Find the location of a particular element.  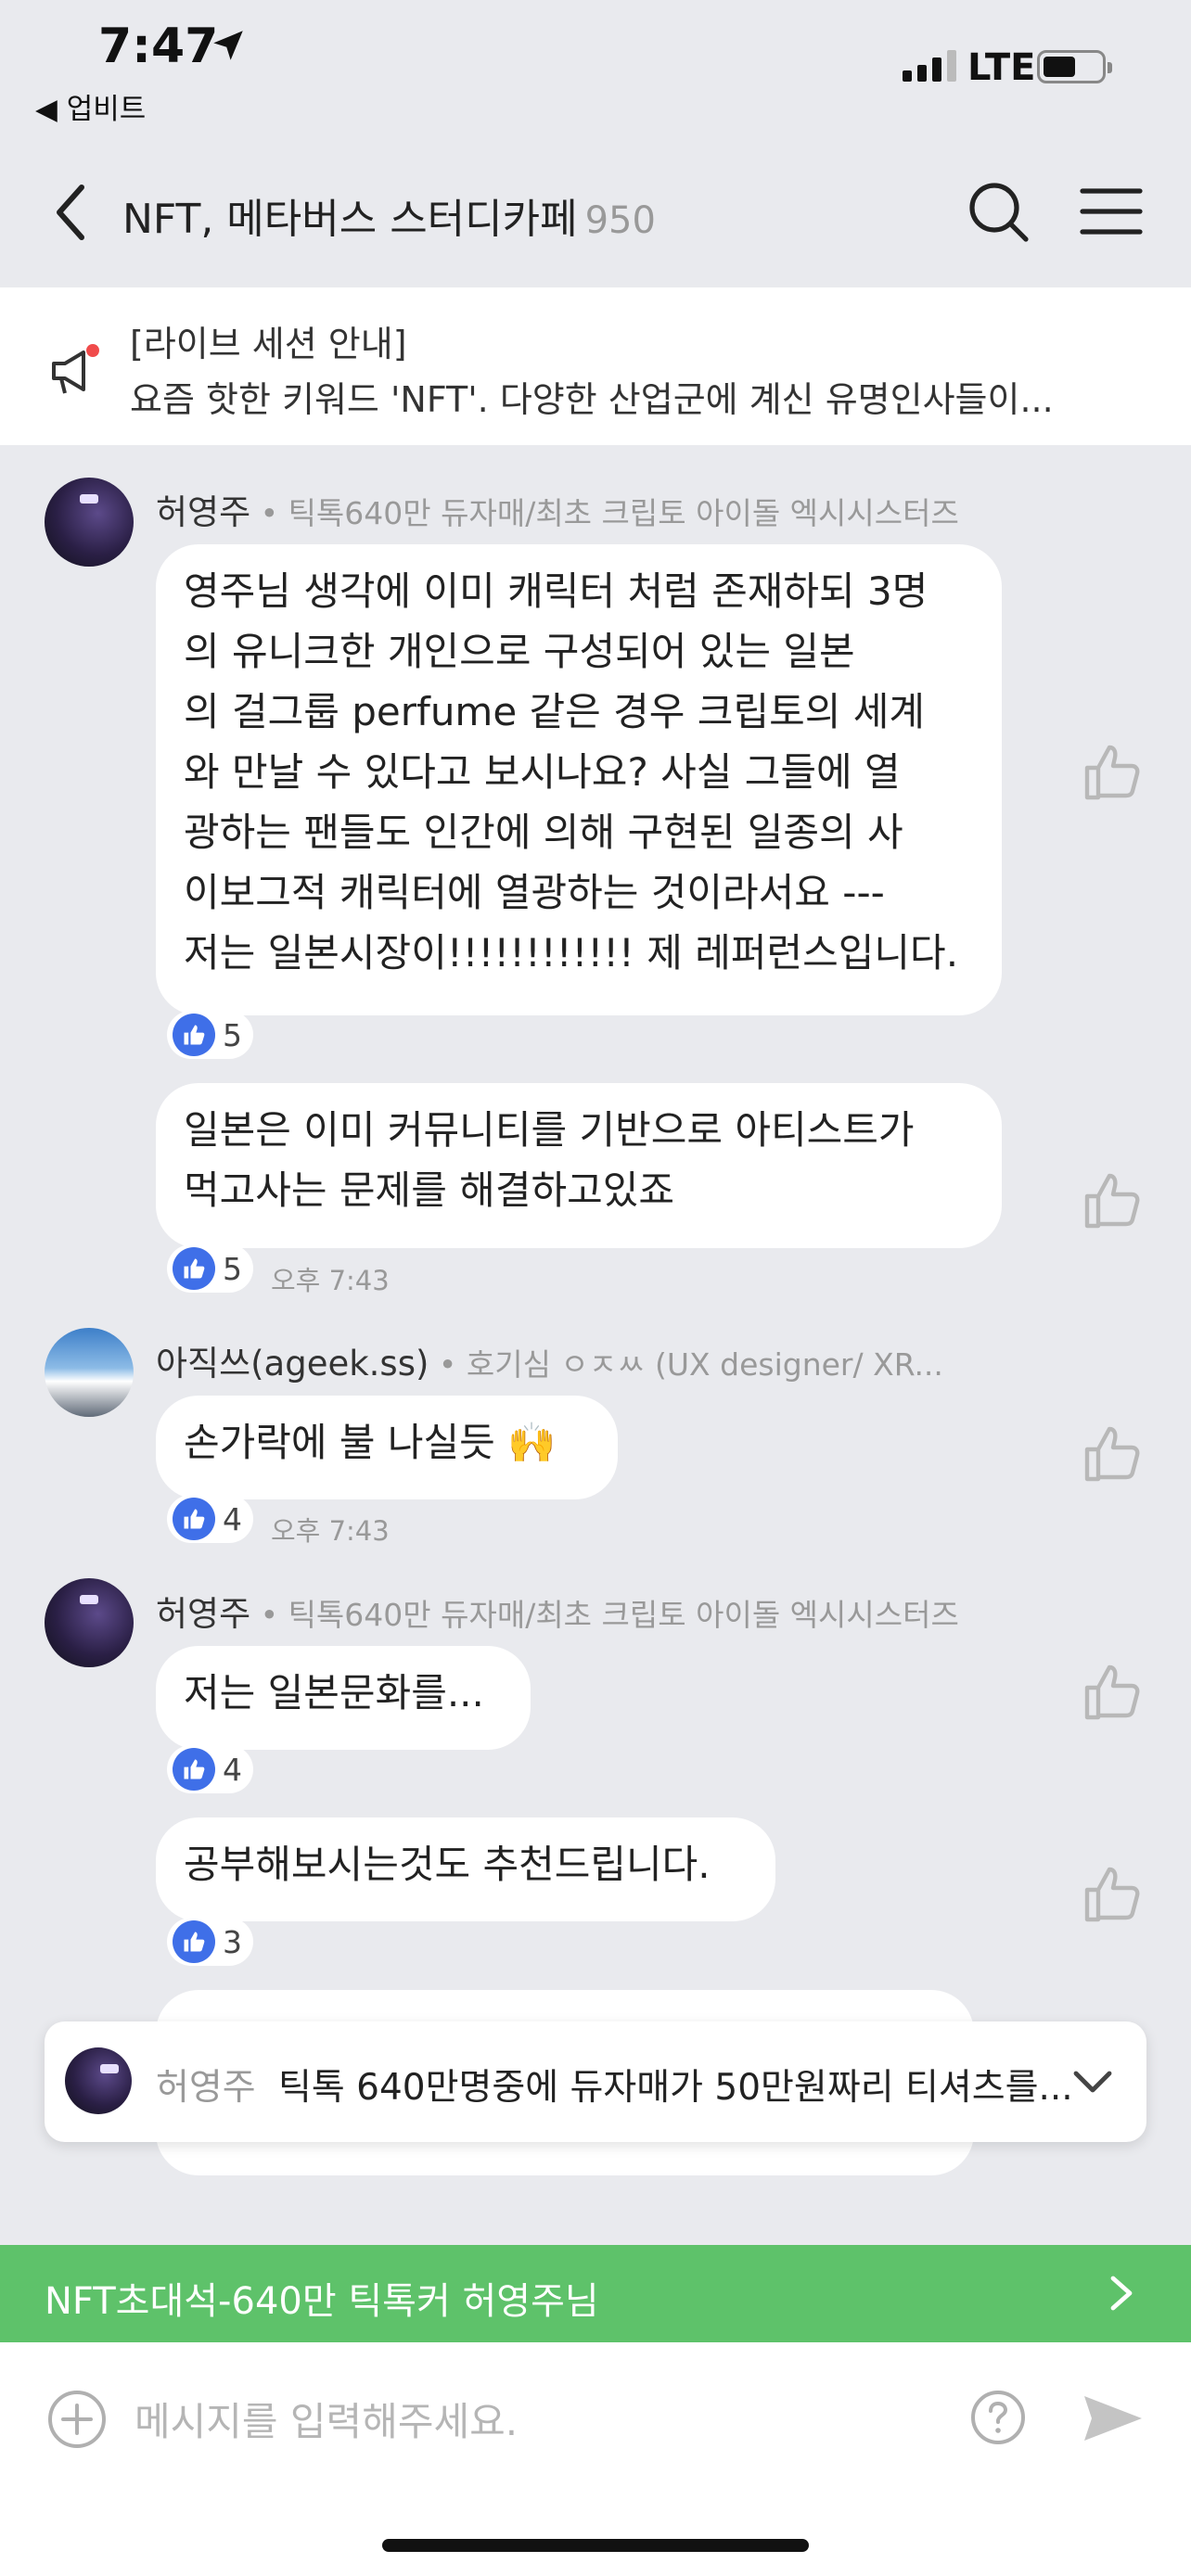

message-line: 일본은 이미 커뮤니티를 기반으로 아티스트가 is located at coordinates (549, 1130).